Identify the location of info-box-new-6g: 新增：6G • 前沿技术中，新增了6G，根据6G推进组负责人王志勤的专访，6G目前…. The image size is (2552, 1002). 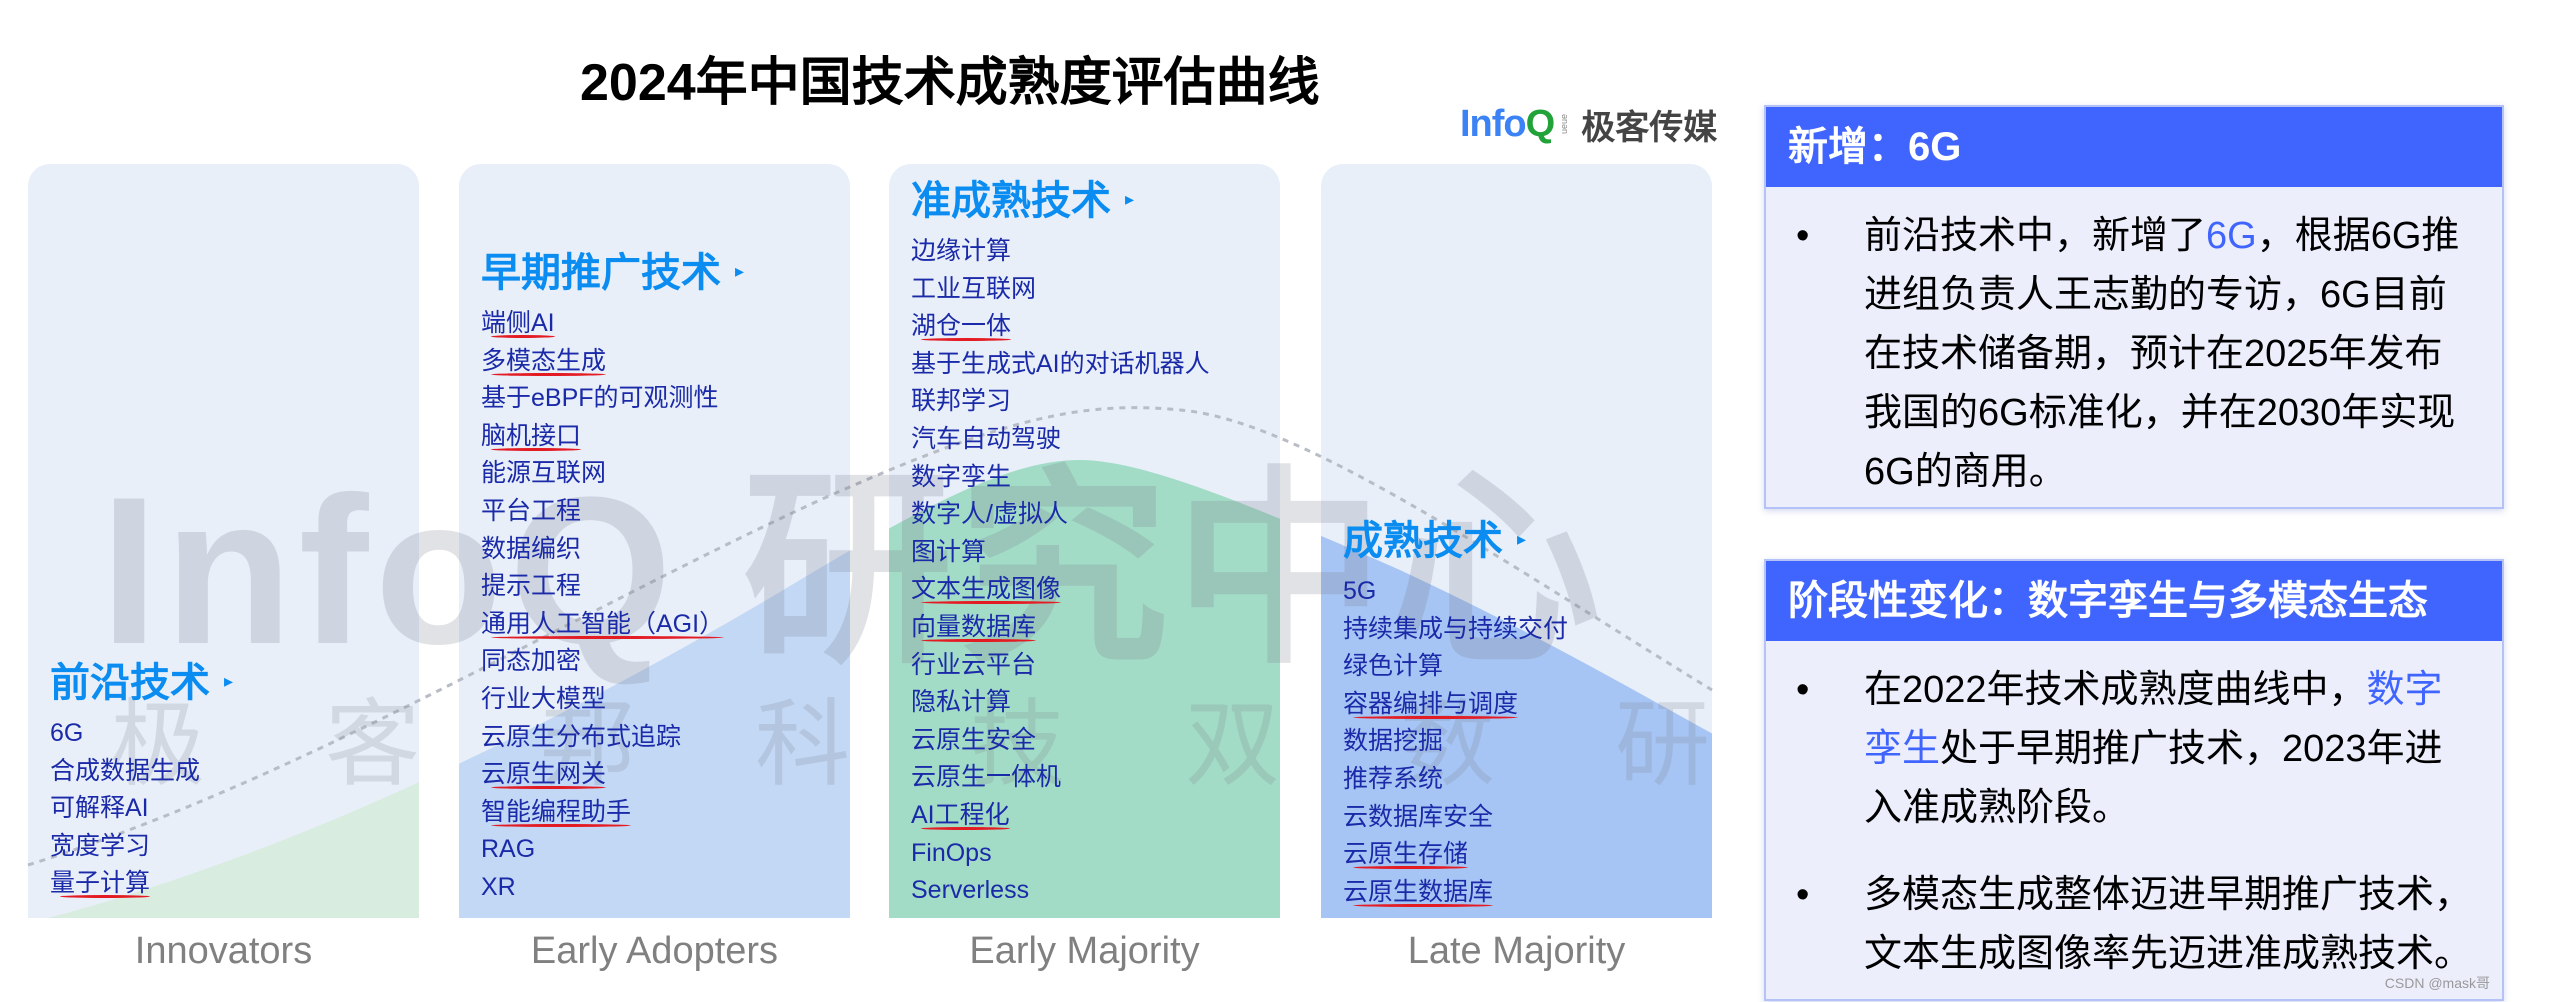
(2134, 307).